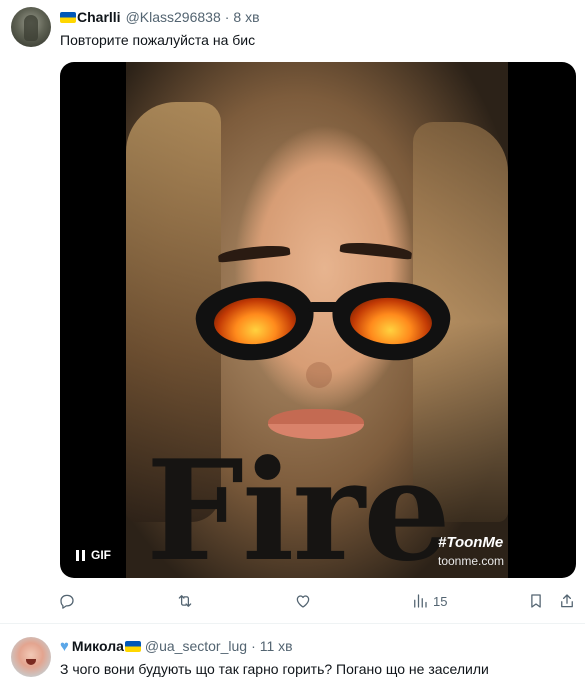 The height and width of the screenshot is (685, 585). What do you see at coordinates (80, 555) in the screenshot?
I see `pause-icon` at bounding box center [80, 555].